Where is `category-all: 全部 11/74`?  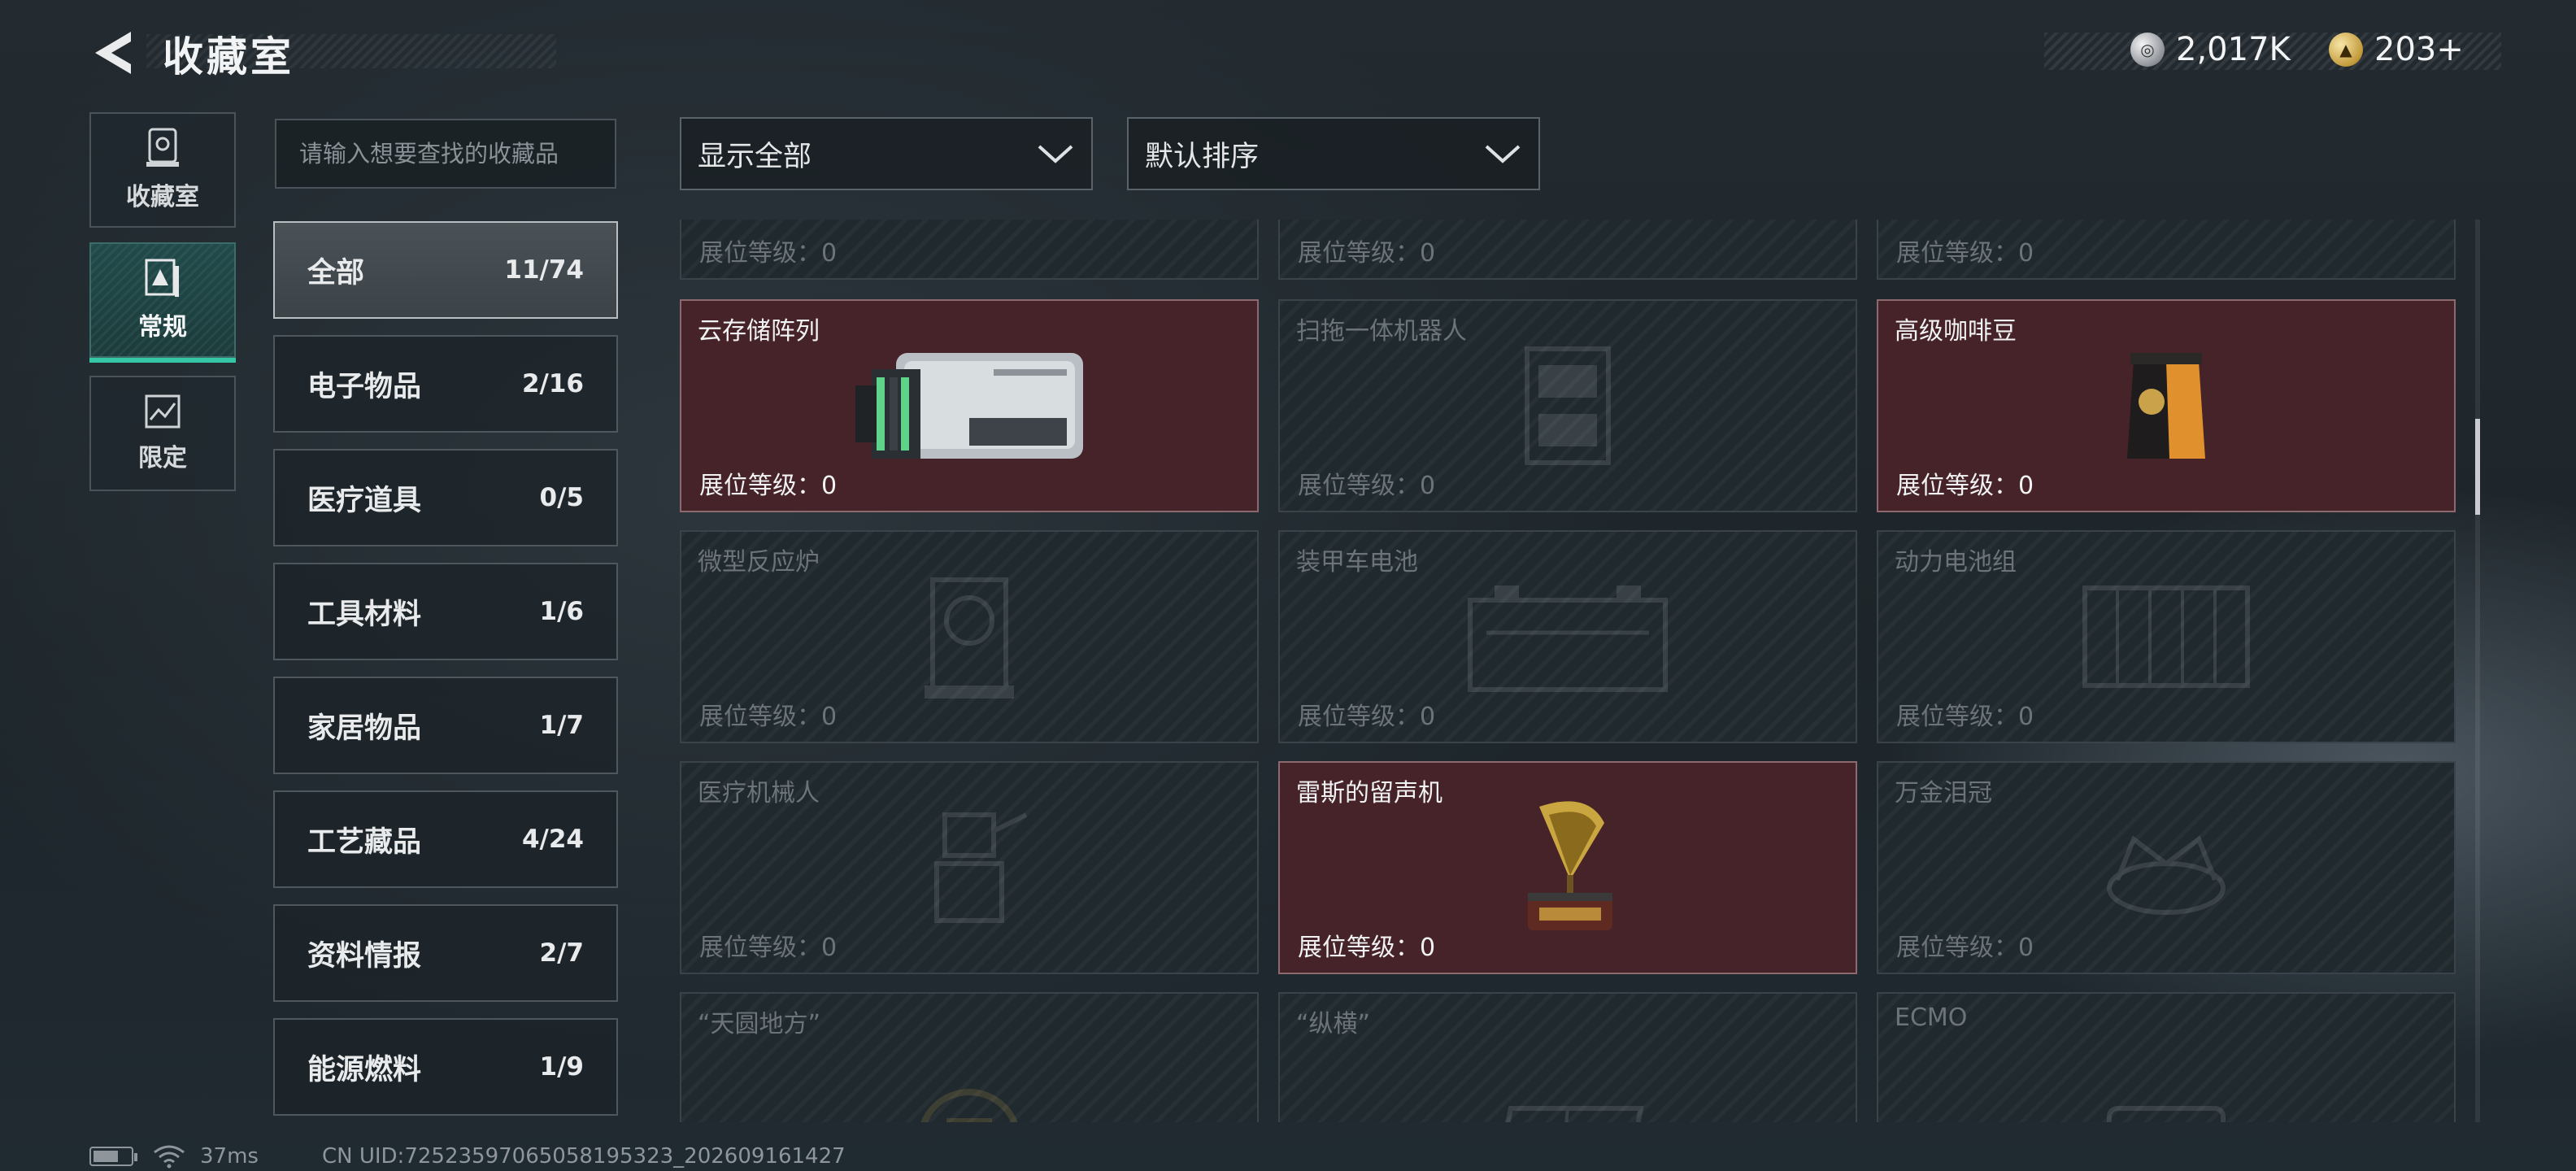
category-all: 全部 11/74 is located at coordinates (446, 270).